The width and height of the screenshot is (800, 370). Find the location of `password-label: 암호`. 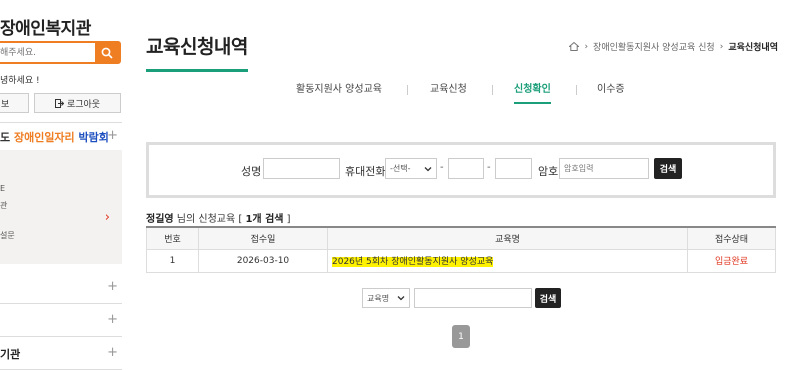

password-label: 암호 is located at coordinates (548, 171).